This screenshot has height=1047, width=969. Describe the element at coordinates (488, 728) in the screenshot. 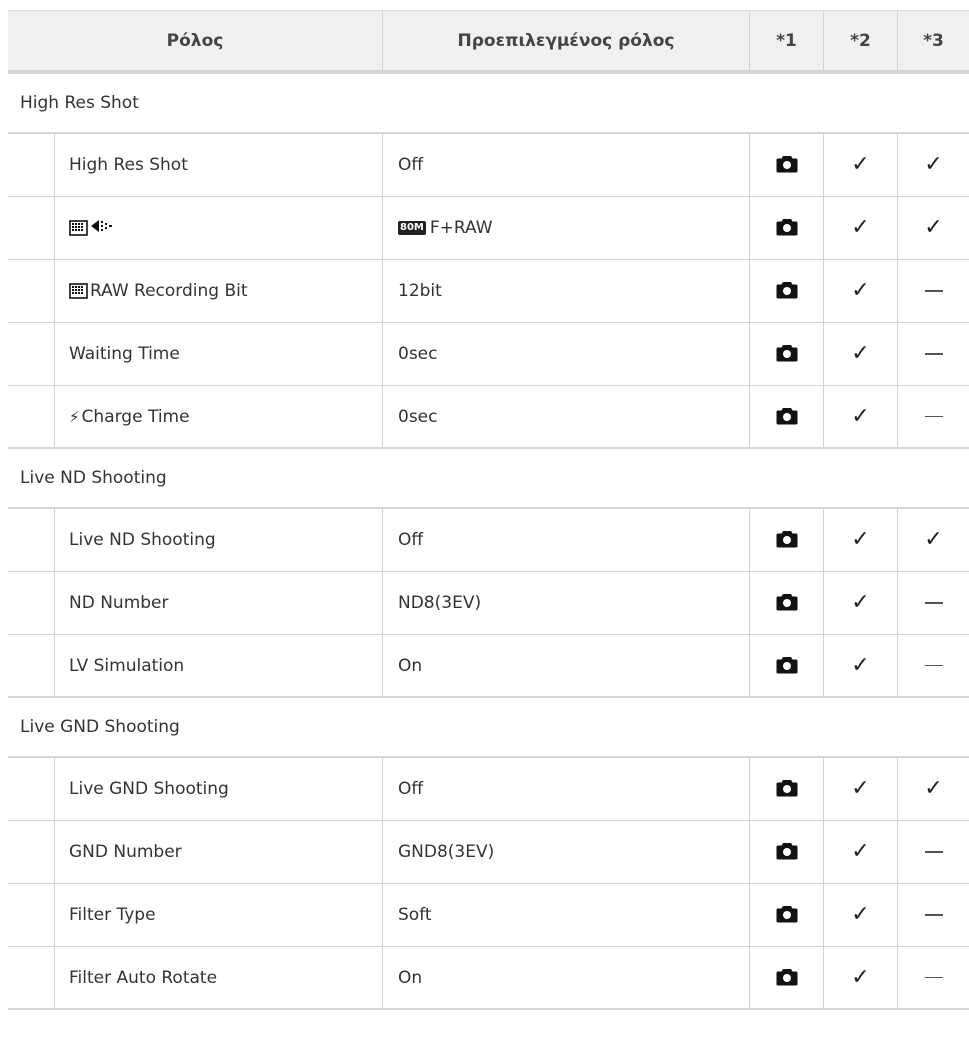

I see `group-row: Live GND Shooting` at that location.